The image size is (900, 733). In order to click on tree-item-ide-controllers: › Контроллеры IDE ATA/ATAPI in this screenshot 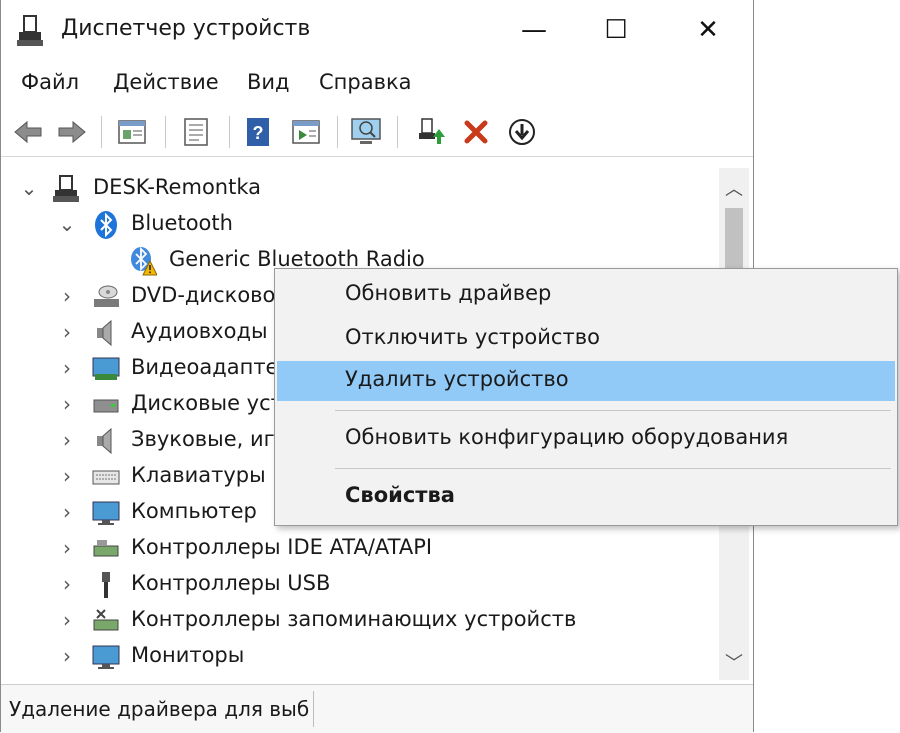, I will do `click(360, 550)`.